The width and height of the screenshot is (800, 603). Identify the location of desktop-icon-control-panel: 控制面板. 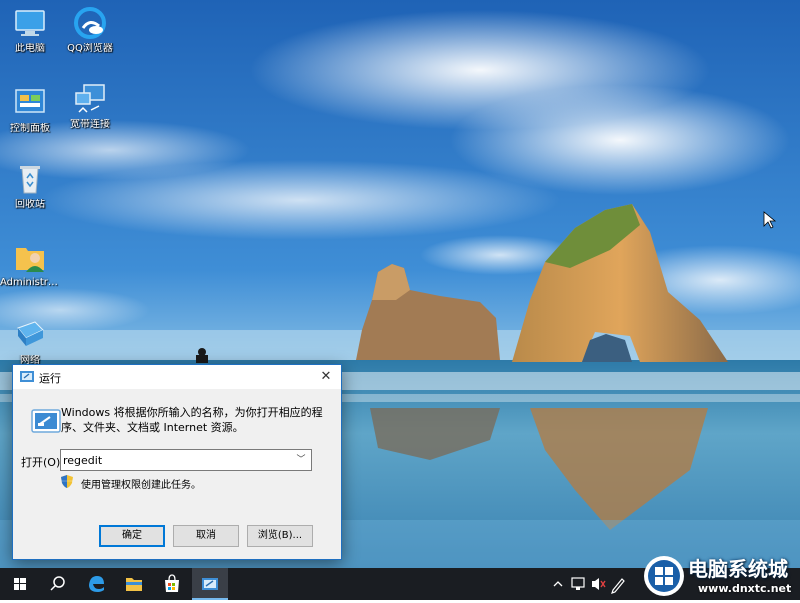
(30, 110).